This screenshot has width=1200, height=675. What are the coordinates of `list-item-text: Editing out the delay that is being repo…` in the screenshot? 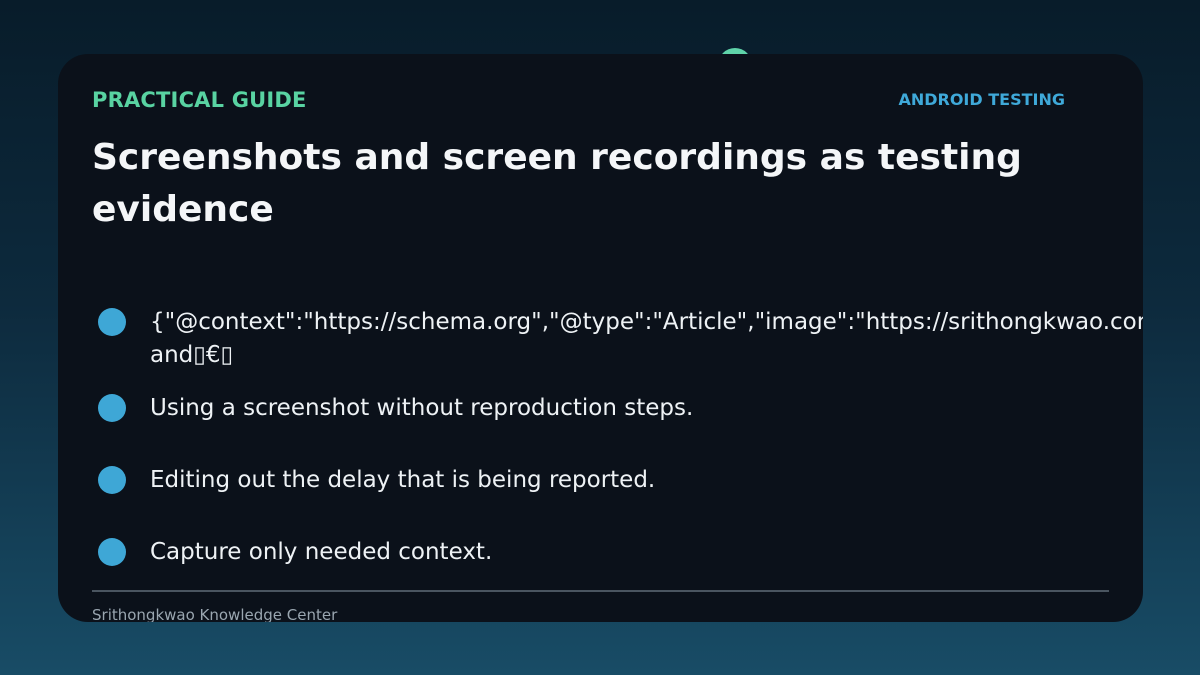 It's located at (403, 480).